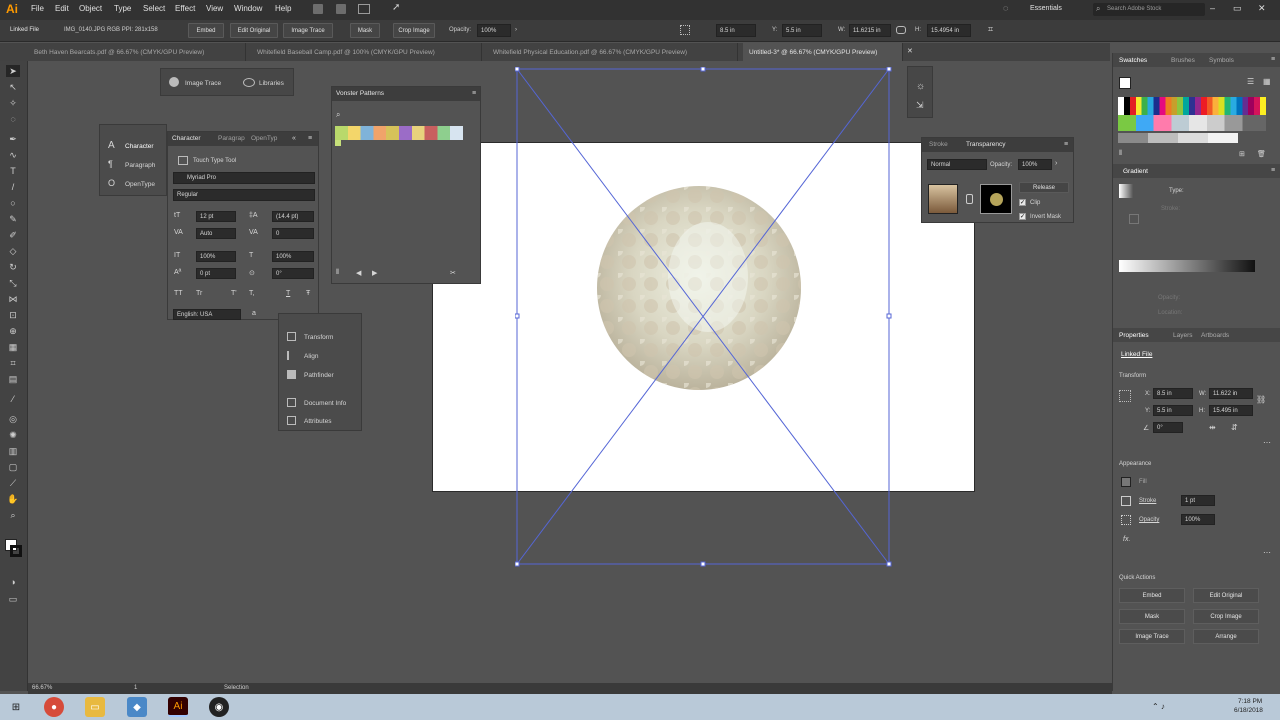  What do you see at coordinates (318, 337) in the screenshot?
I see `dock-item-transform: Transform` at bounding box center [318, 337].